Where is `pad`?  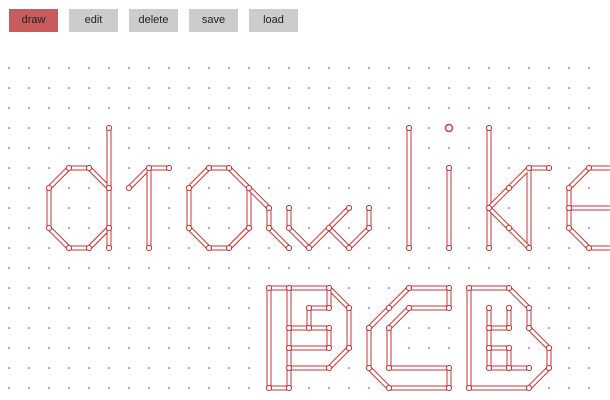
pad is located at coordinates (449, 128).